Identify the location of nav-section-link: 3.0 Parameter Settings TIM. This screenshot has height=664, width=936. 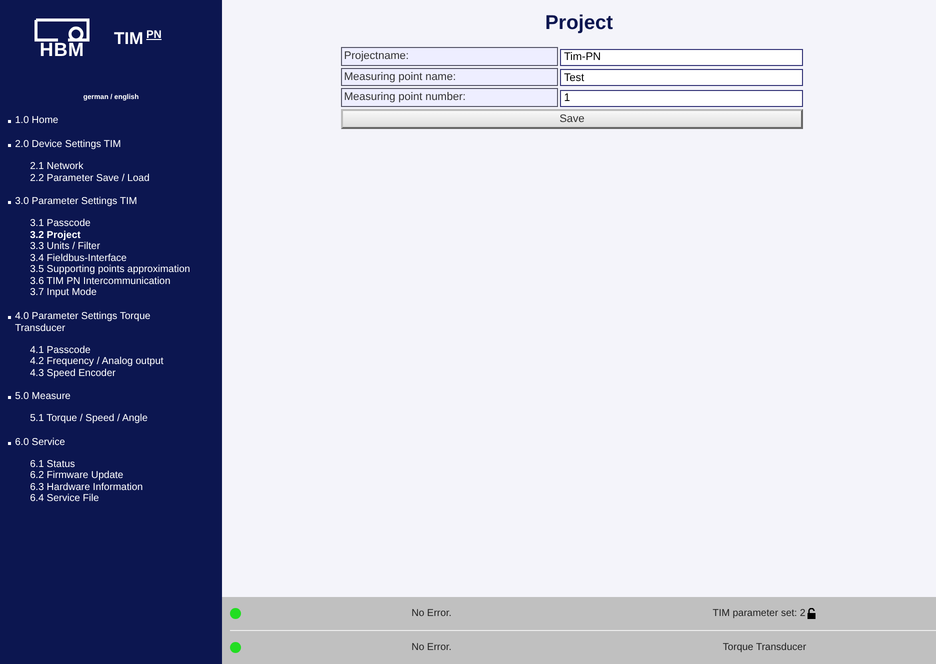
(76, 202).